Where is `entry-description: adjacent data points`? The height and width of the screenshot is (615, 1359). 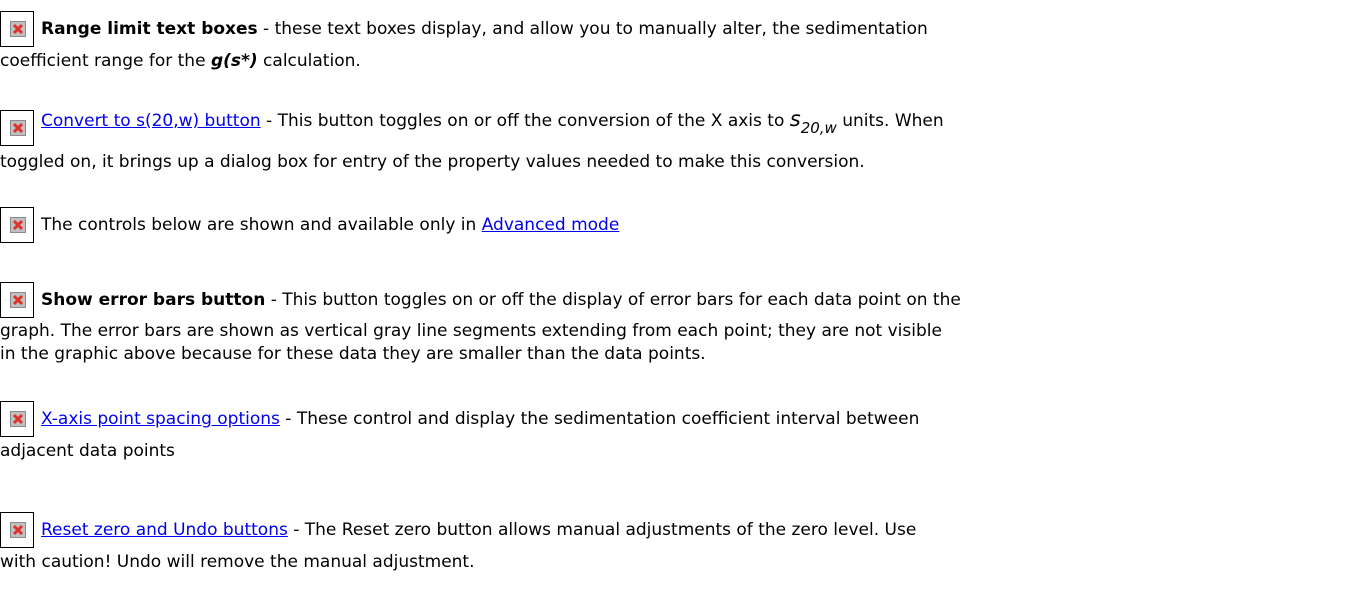 entry-description: adjacent data points is located at coordinates (87, 451).